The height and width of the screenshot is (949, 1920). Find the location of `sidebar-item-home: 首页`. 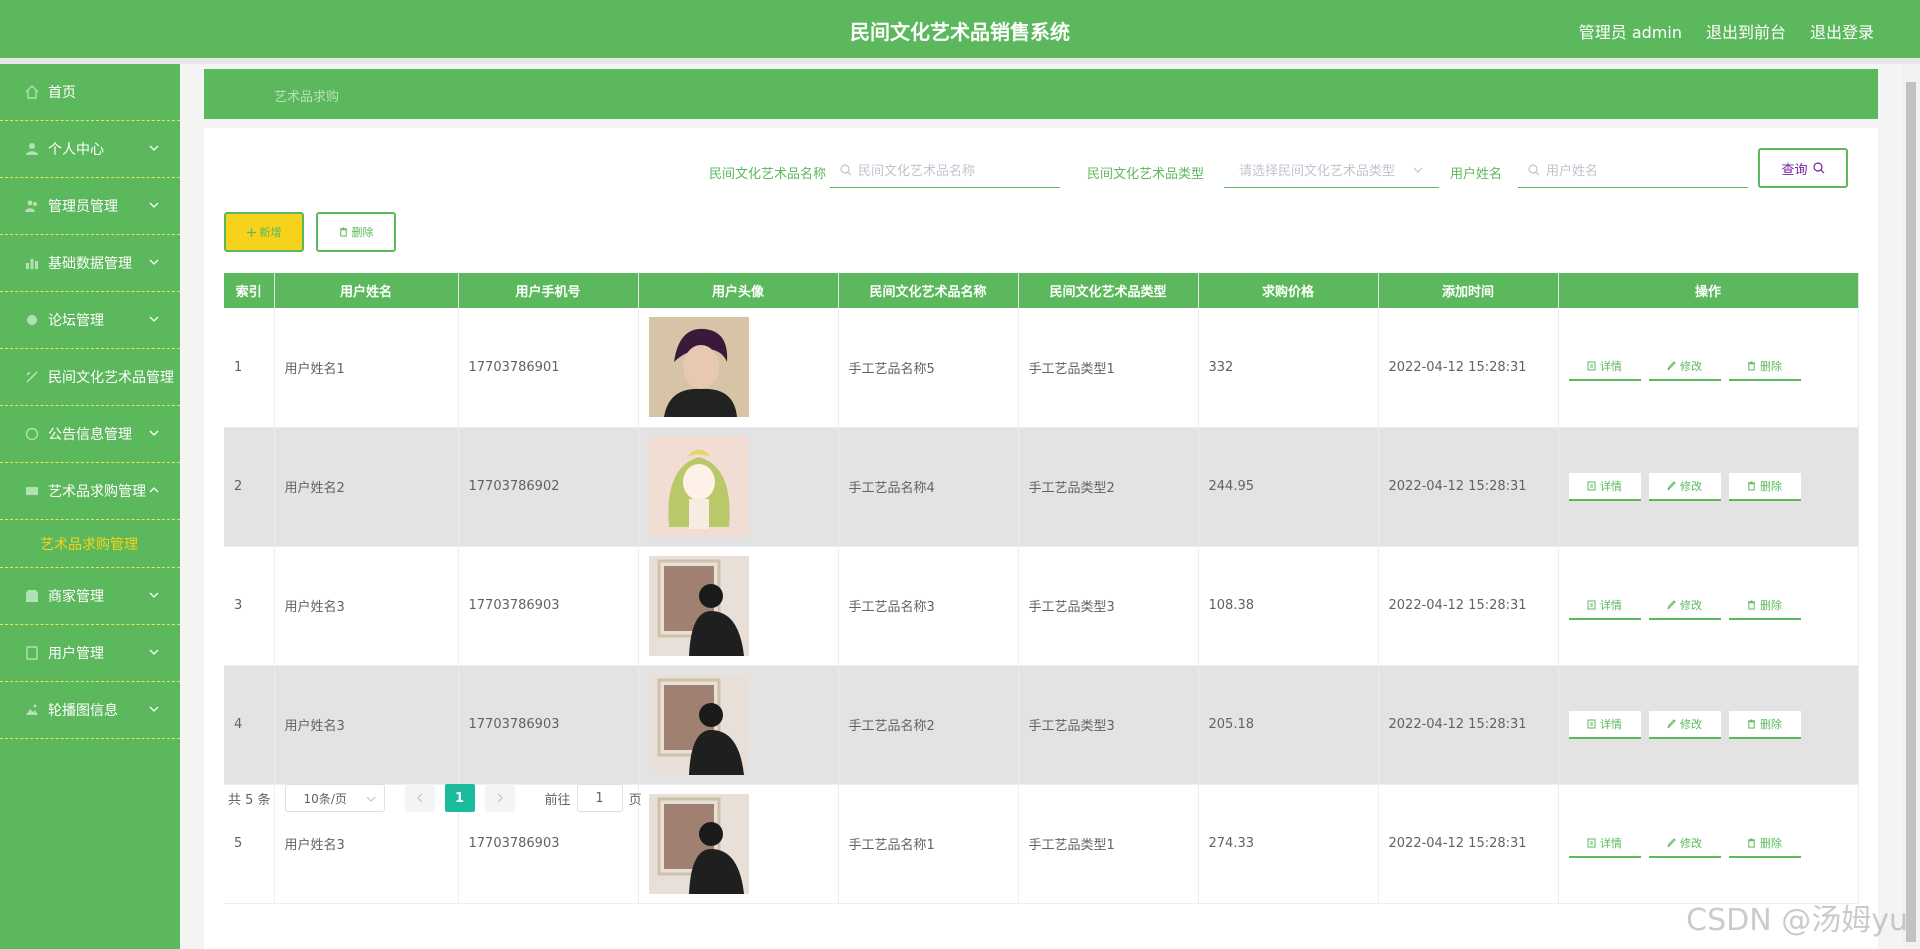

sidebar-item-home: 首页 is located at coordinates (90, 92).